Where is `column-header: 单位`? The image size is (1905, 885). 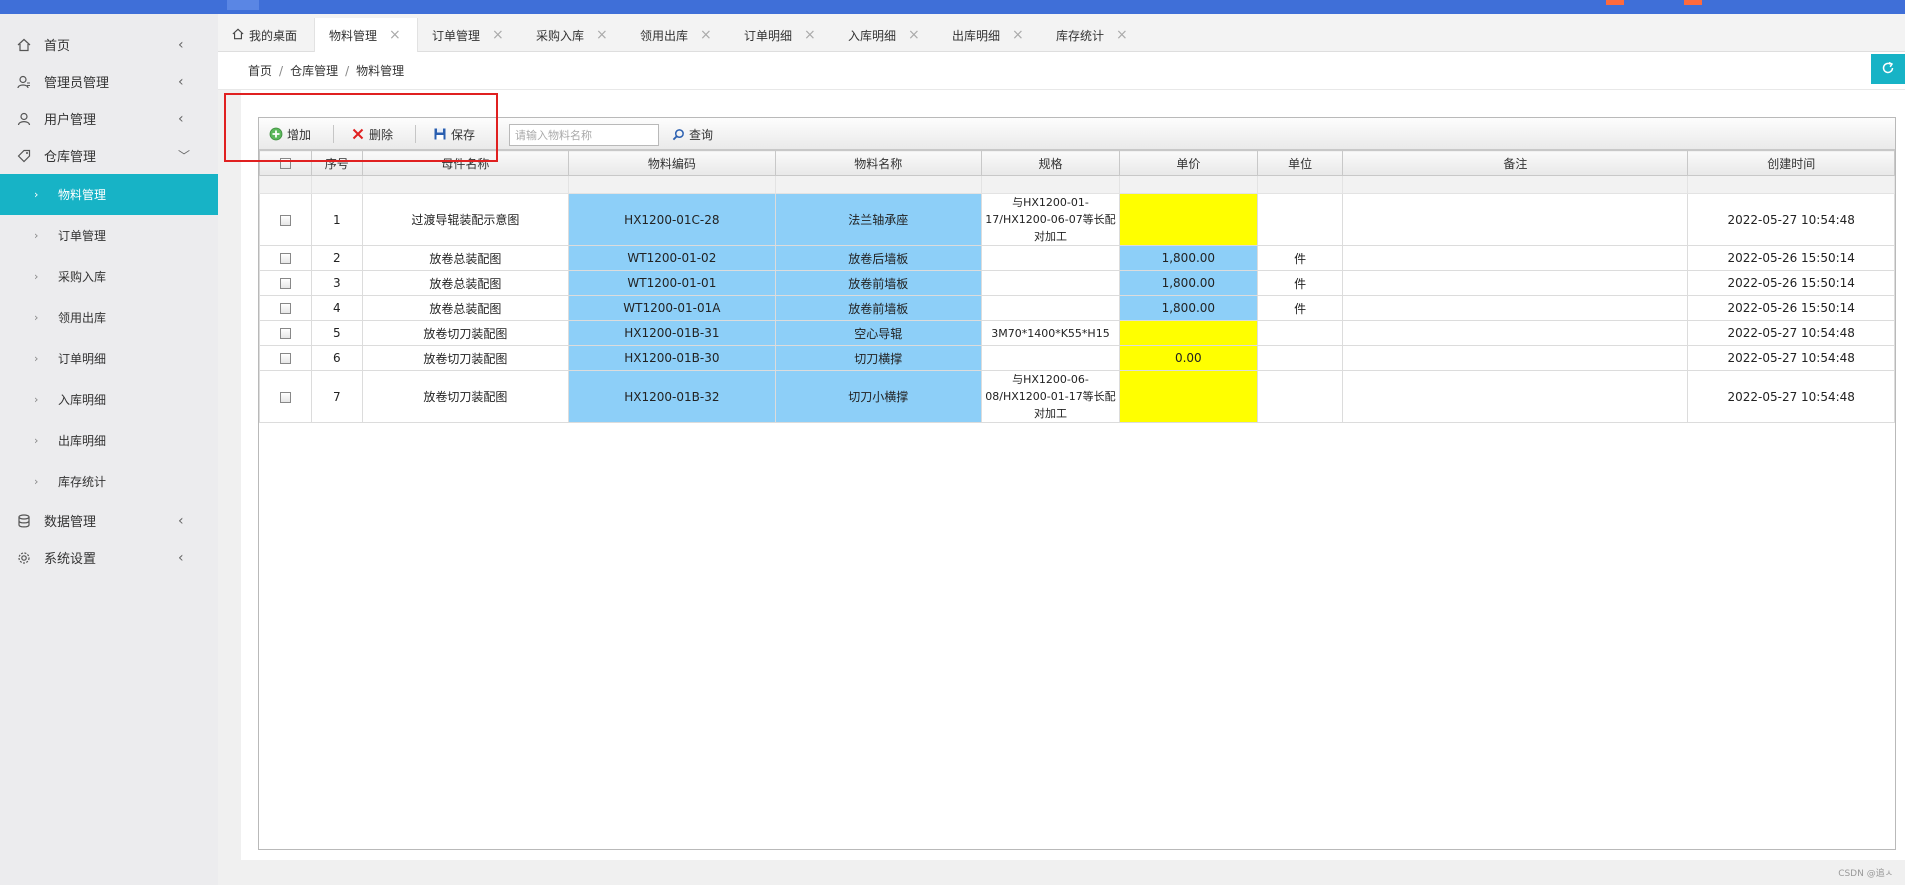 column-header: 单位 is located at coordinates (1300, 163).